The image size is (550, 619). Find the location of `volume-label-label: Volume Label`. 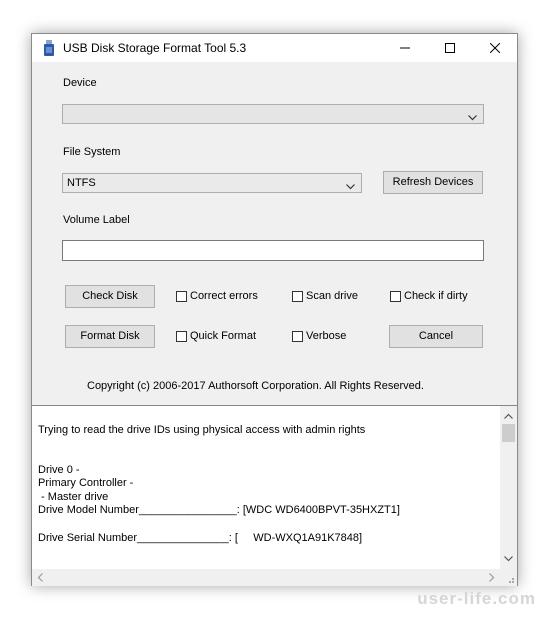

volume-label-label: Volume Label is located at coordinates (96, 220).